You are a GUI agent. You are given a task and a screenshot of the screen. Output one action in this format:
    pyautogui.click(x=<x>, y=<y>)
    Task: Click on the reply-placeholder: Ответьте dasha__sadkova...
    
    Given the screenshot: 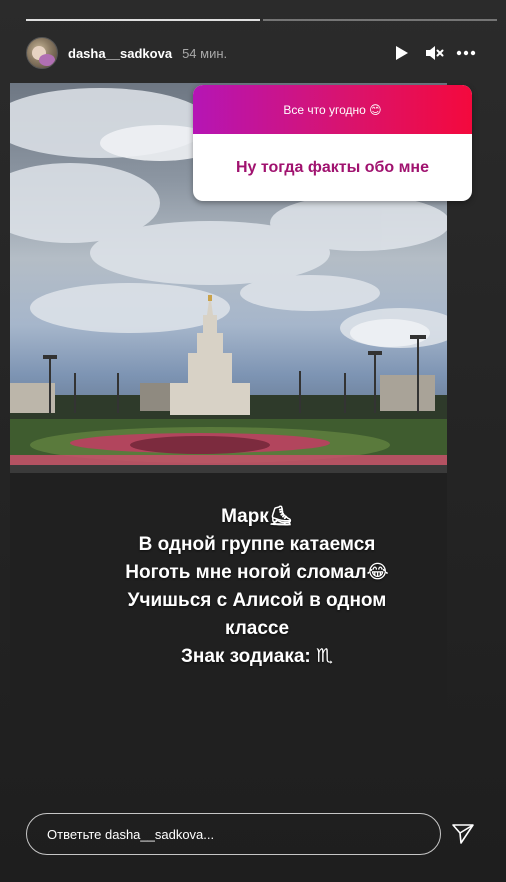 What is the action you would take?
    pyautogui.click(x=131, y=834)
    